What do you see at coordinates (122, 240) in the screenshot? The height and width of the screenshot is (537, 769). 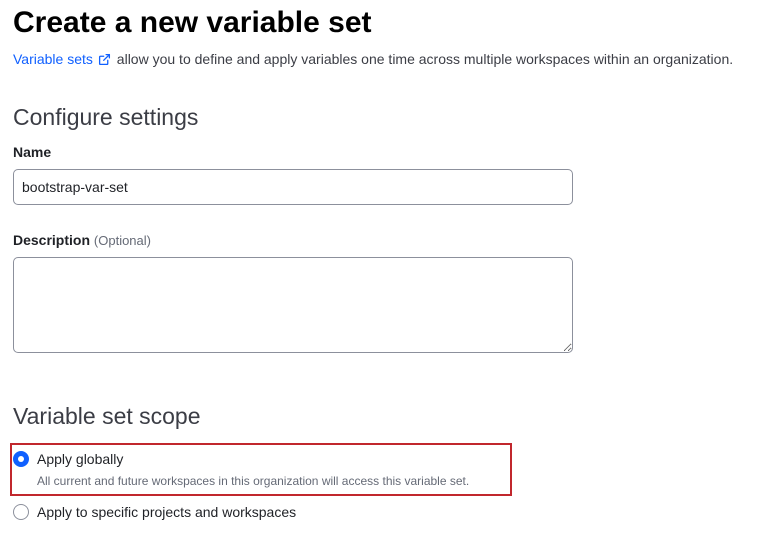 I see `optional-hint: (Optional)` at bounding box center [122, 240].